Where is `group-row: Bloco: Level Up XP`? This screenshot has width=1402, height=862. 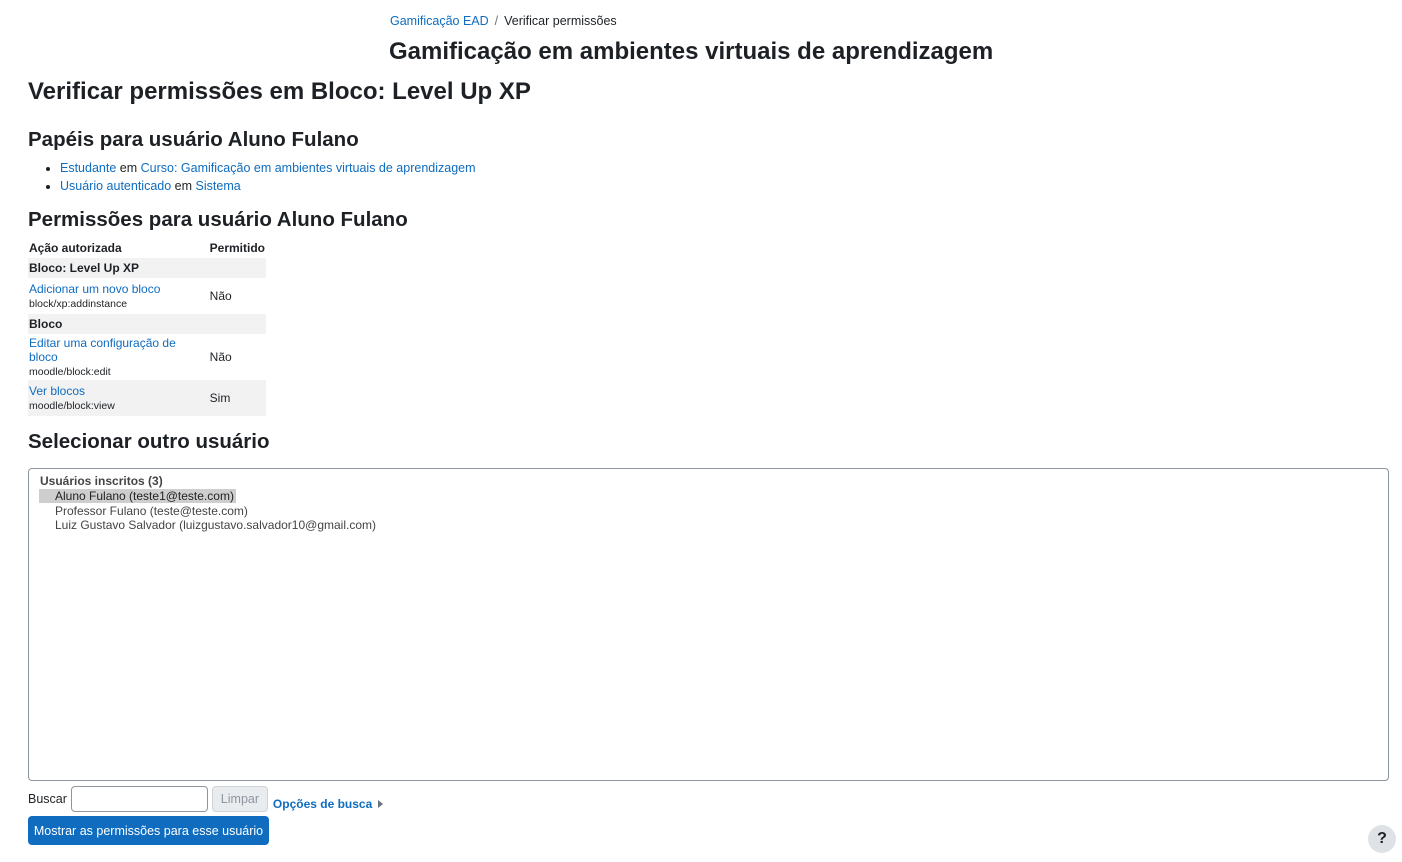
group-row: Bloco: Level Up XP is located at coordinates (147, 268).